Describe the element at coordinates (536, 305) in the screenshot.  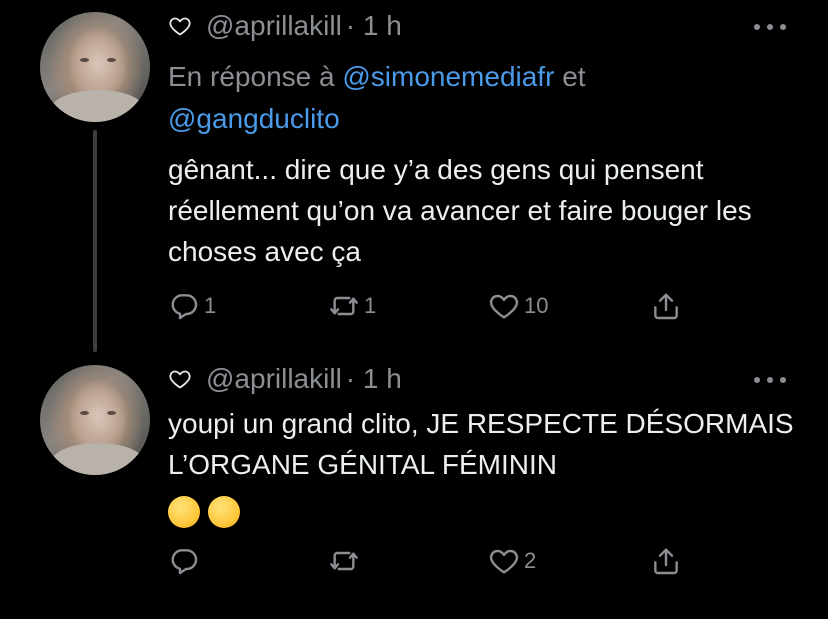
I see `like-count: 10` at that location.